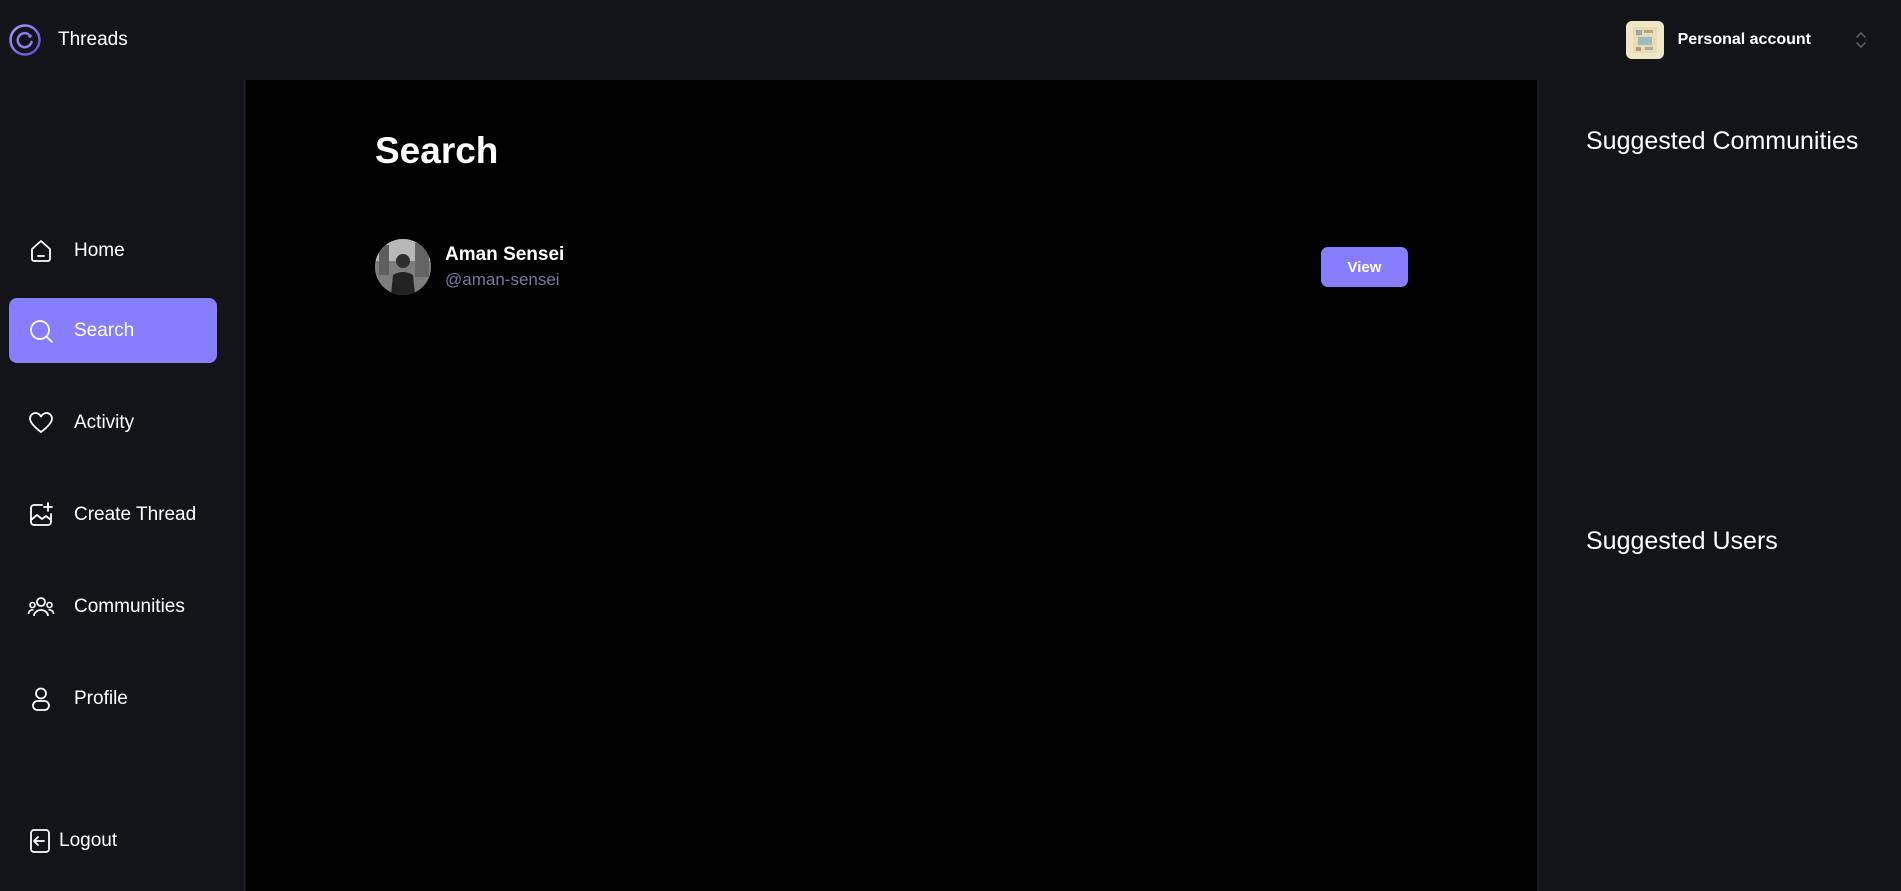  What do you see at coordinates (41, 841) in the screenshot?
I see `logout-icon` at bounding box center [41, 841].